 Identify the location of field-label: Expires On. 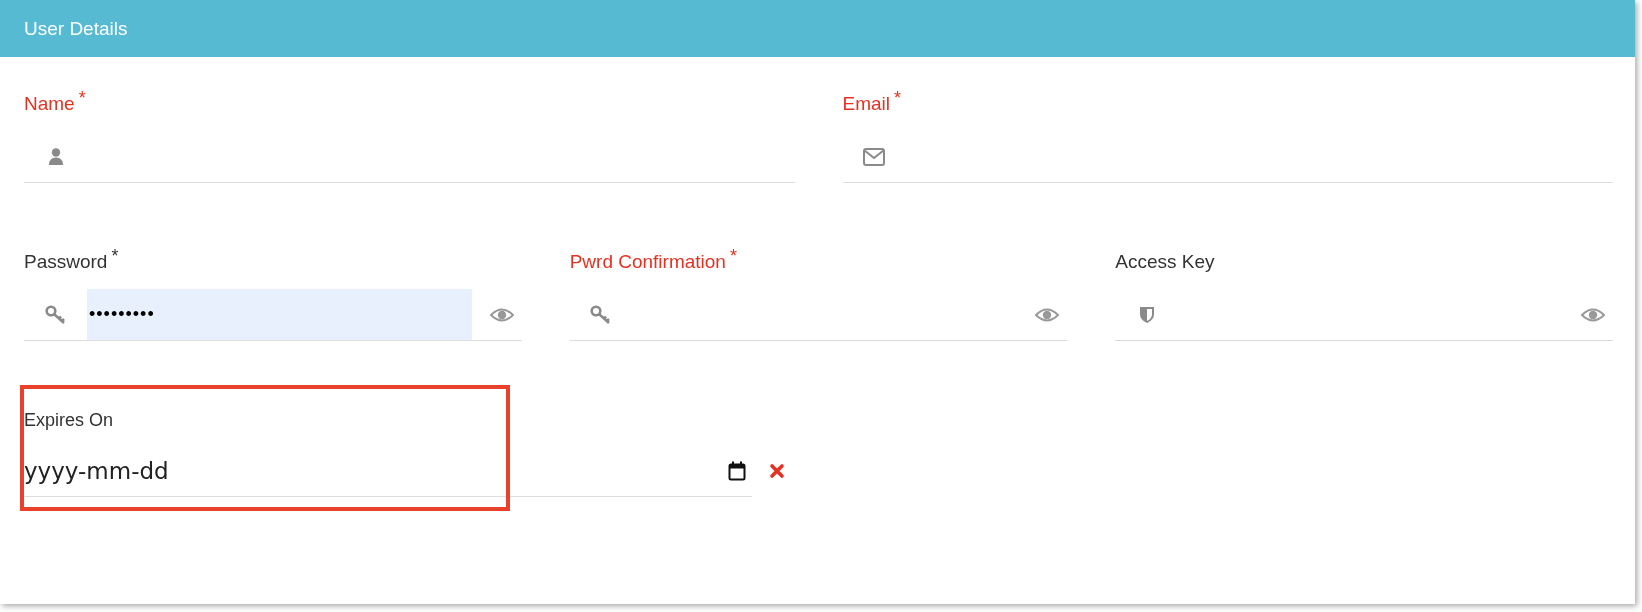
(69, 420).